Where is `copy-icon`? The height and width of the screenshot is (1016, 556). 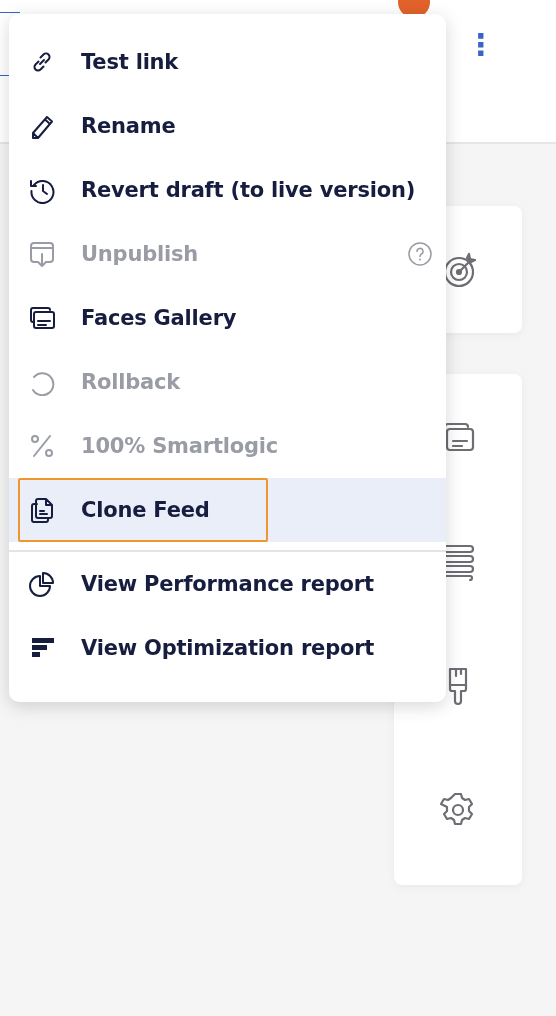 copy-icon is located at coordinates (42, 510).